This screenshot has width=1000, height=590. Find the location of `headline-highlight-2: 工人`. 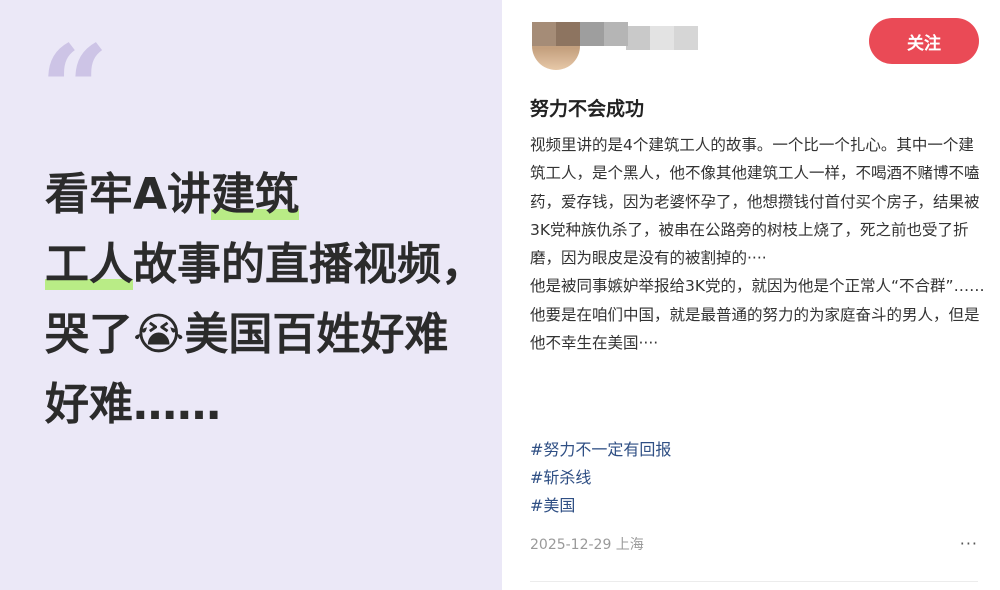

headline-highlight-2: 工人 is located at coordinates (89, 264).